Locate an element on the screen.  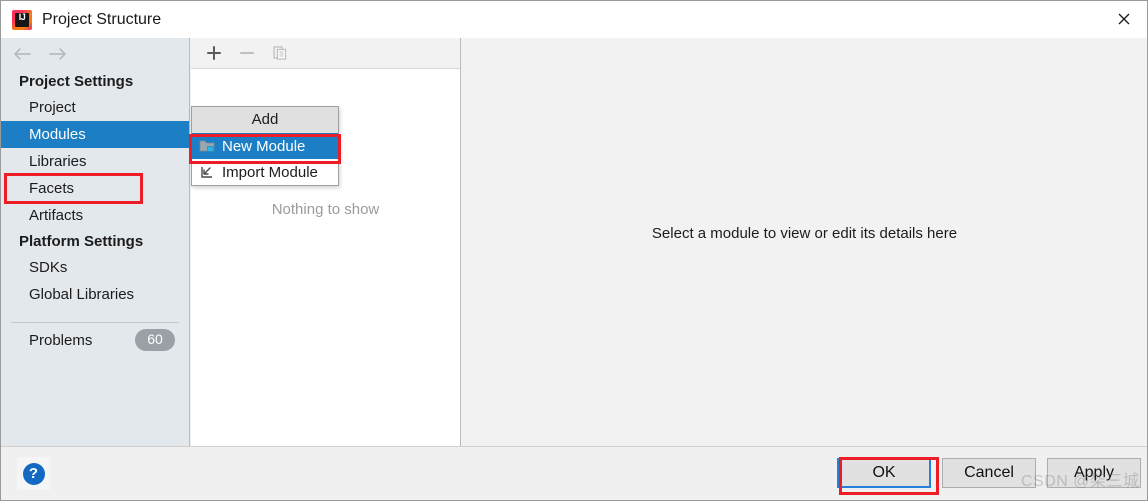
sidebar-section-project-settings: Project Settings is located at coordinates (76, 81).